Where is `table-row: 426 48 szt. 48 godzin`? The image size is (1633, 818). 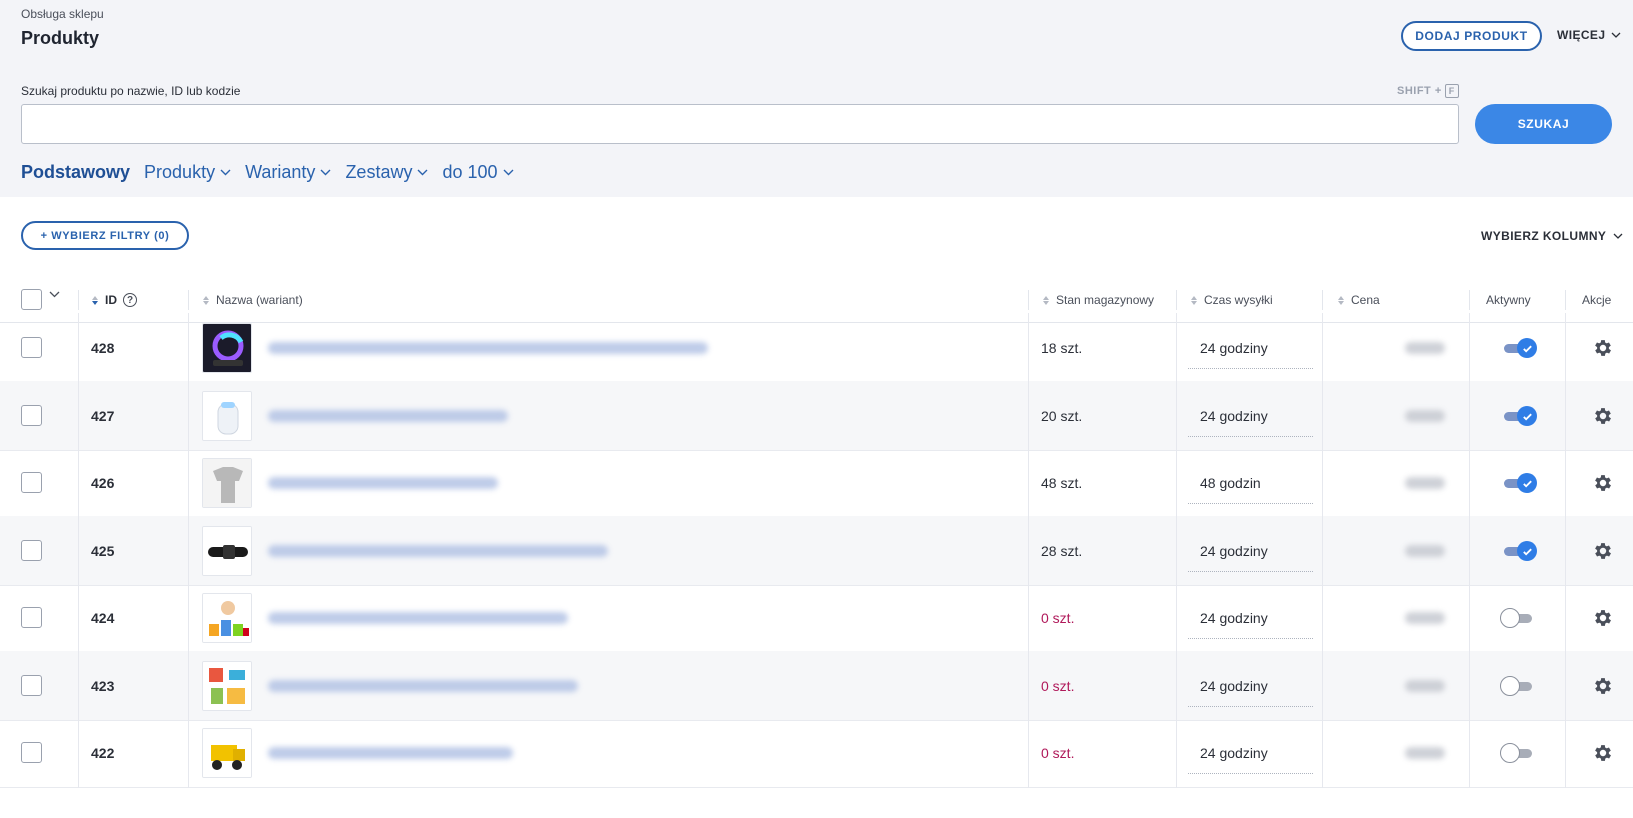
table-row: 426 48 szt. 48 godzin is located at coordinates (816, 483).